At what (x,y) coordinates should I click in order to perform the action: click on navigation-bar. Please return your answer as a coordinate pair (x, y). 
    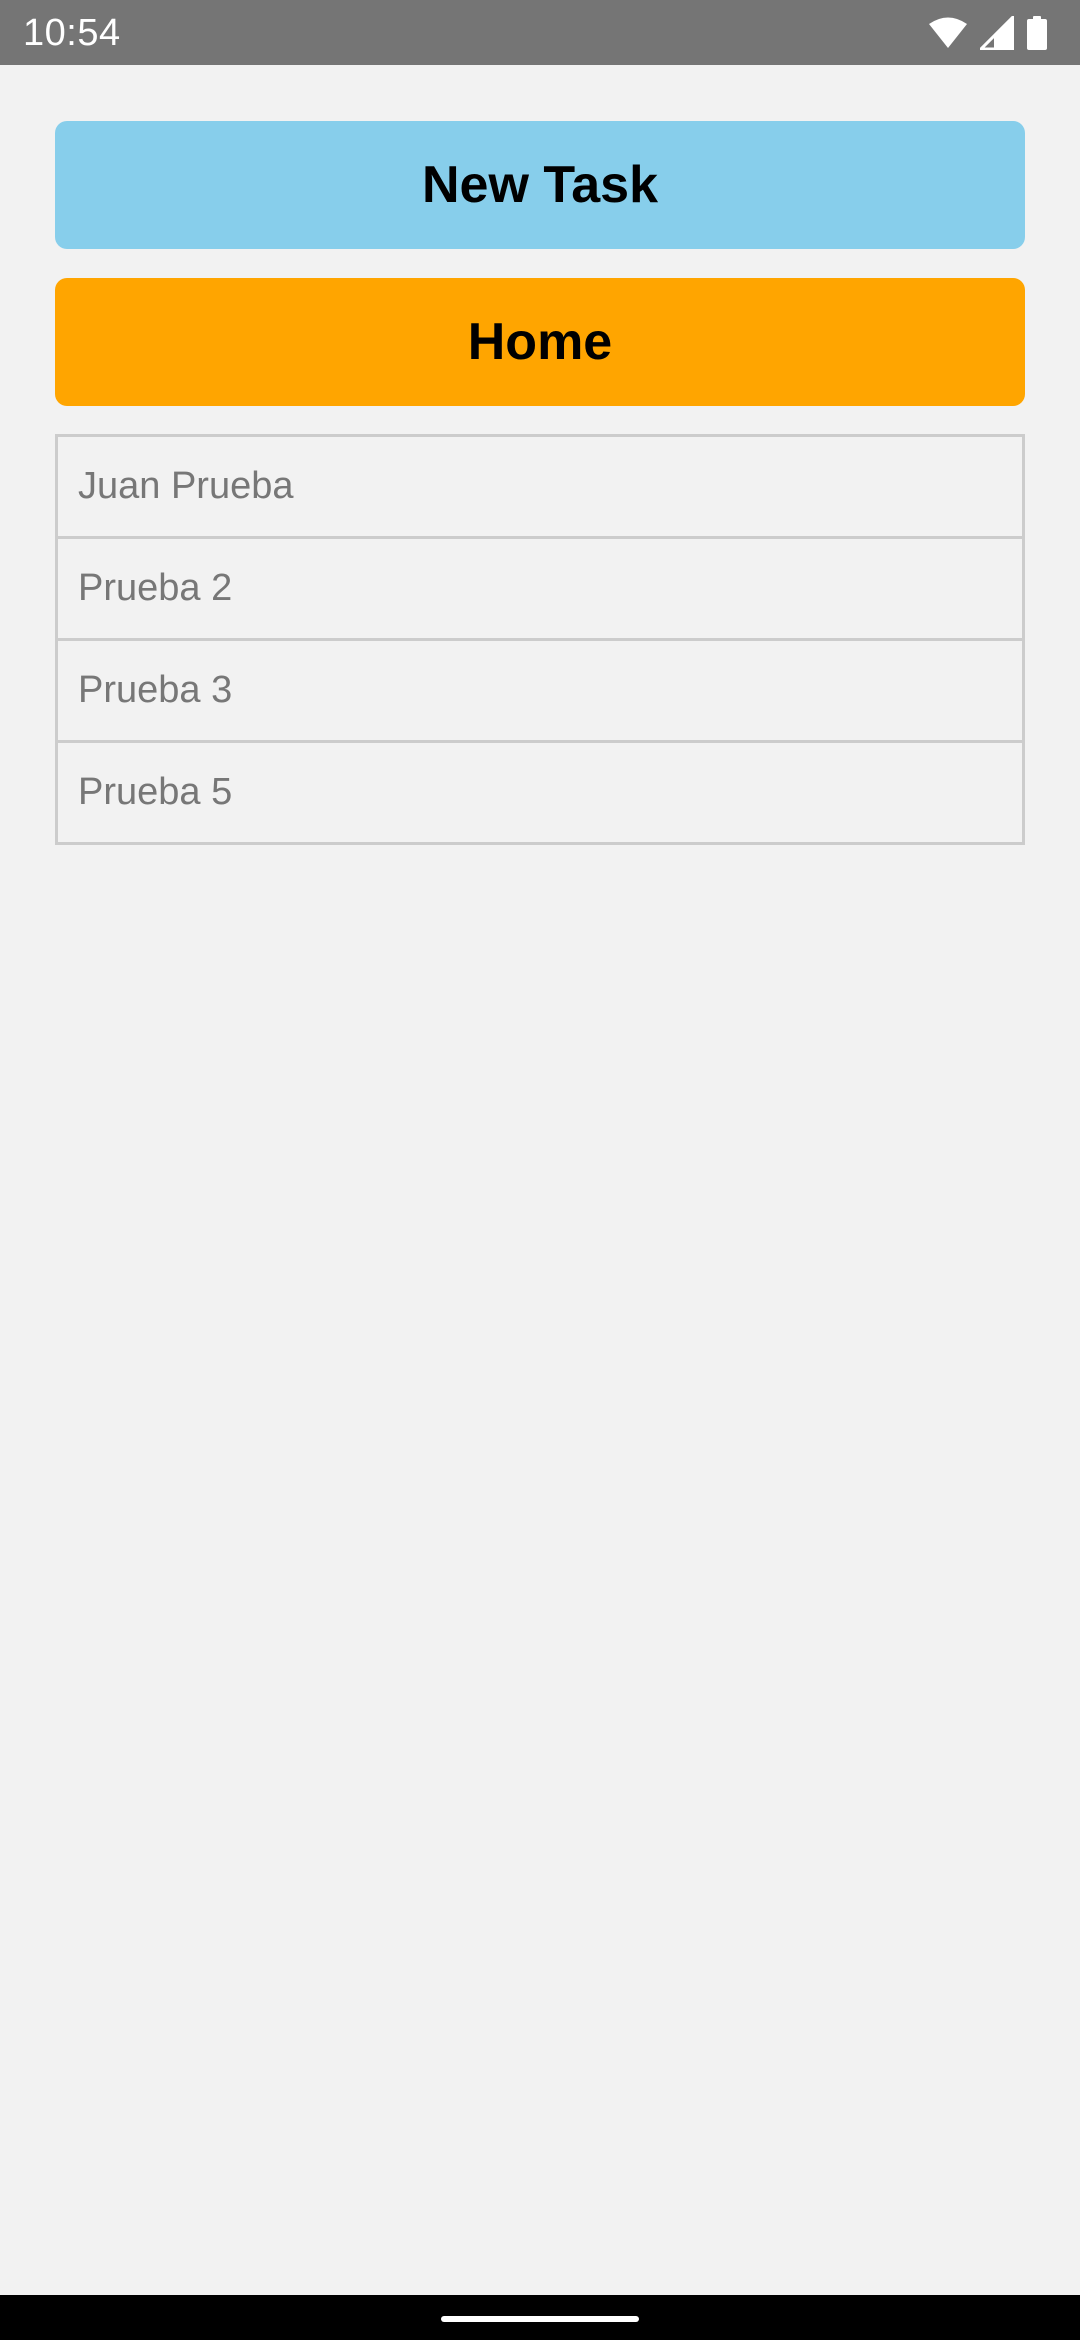
    Looking at the image, I should click on (540, 2317).